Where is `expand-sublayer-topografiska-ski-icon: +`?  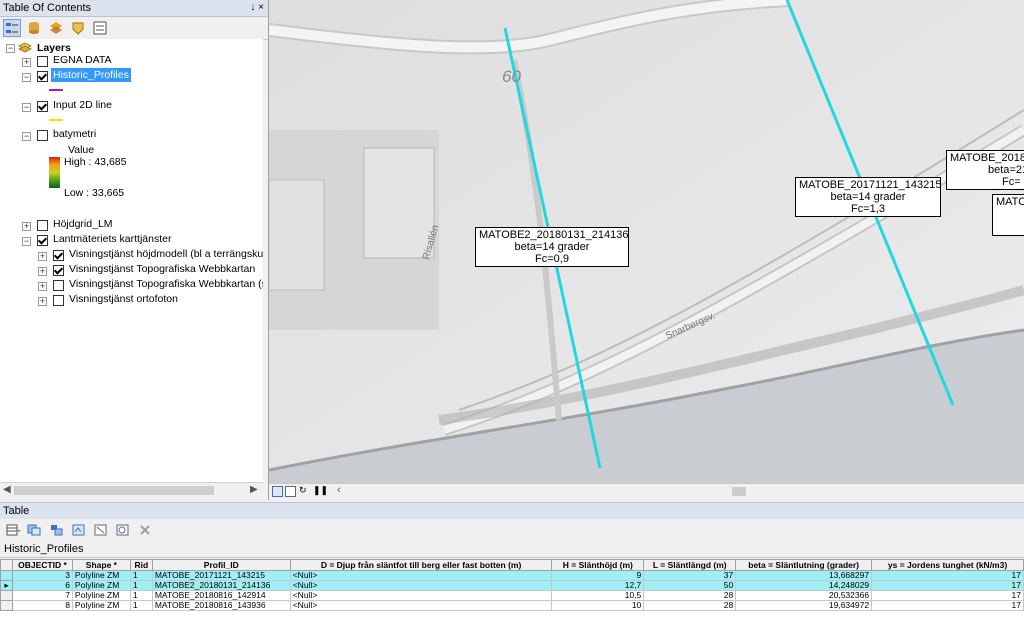 expand-sublayer-topografiska-ski-icon: + is located at coordinates (42, 286).